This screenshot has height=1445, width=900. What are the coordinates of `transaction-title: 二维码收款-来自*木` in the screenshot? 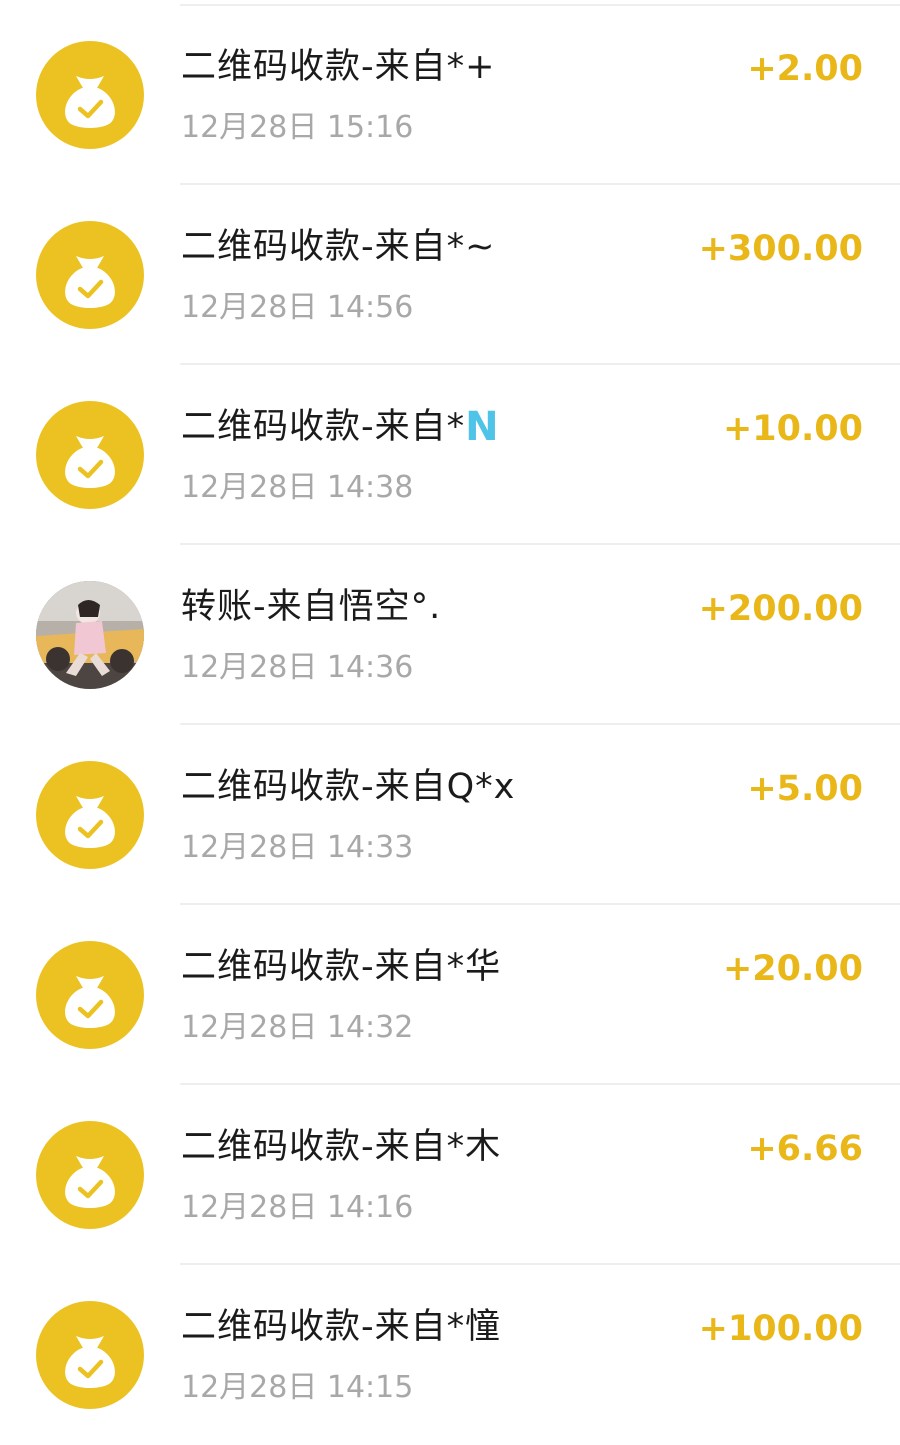 It's located at (341, 1147).